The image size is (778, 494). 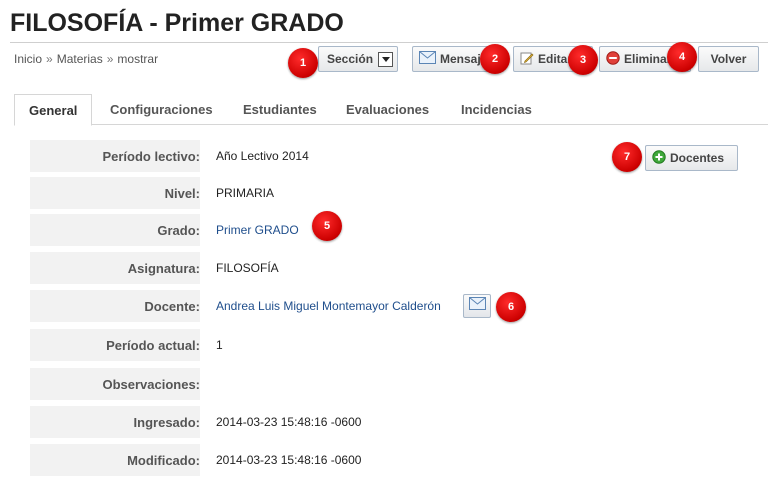 I want to click on seccion-button: Sección, so click(x=358, y=59).